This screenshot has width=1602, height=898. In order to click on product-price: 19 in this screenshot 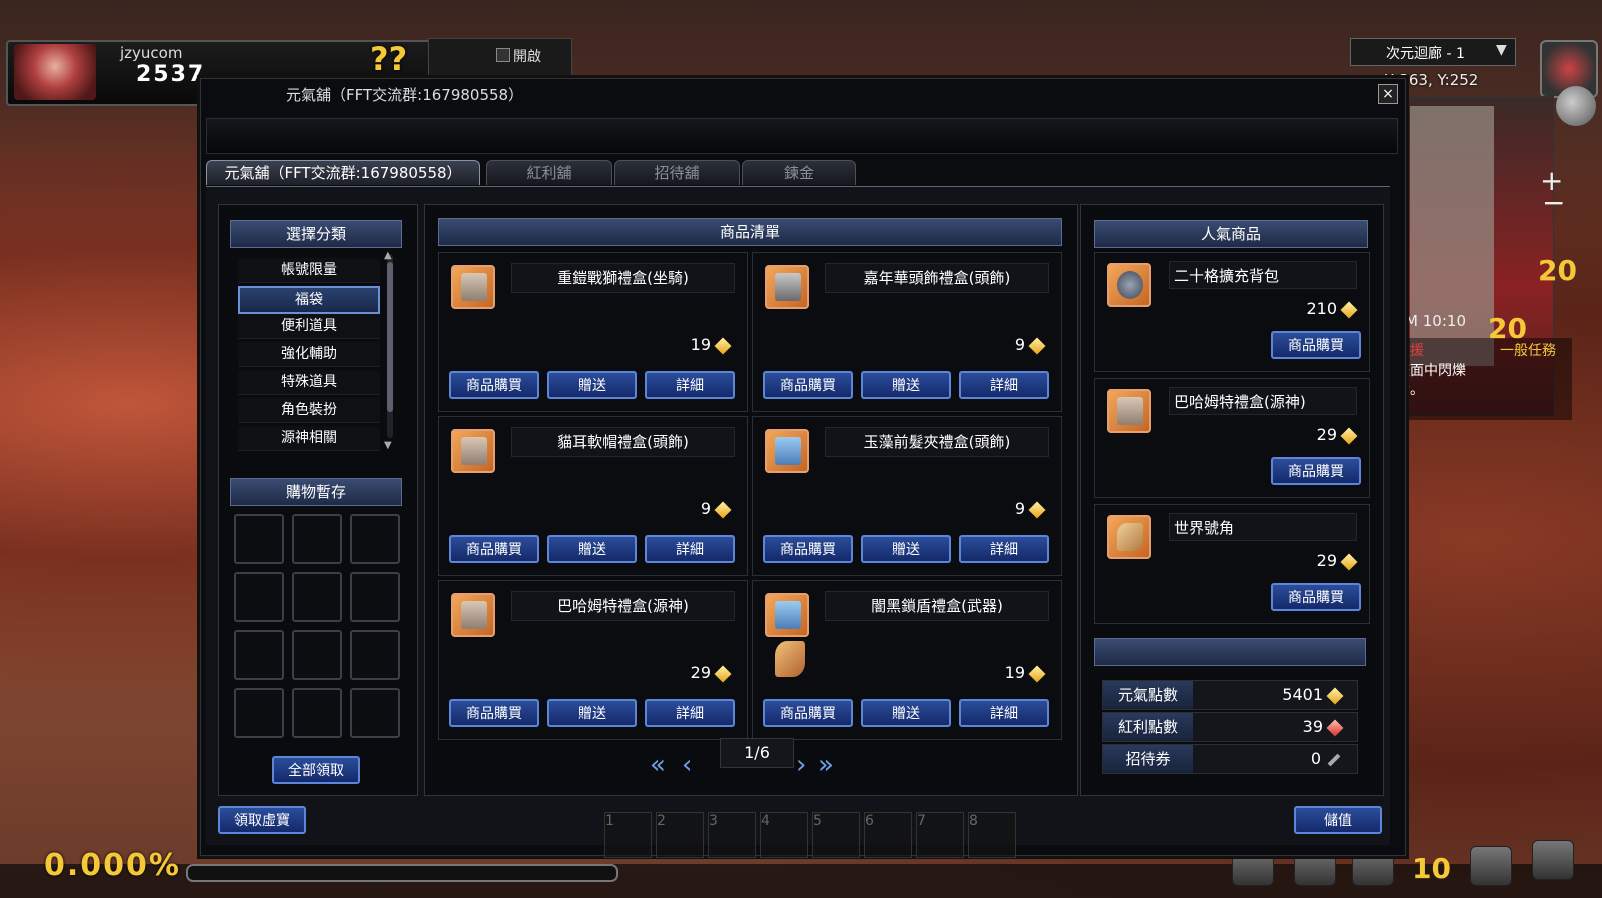, I will do `click(675, 344)`.